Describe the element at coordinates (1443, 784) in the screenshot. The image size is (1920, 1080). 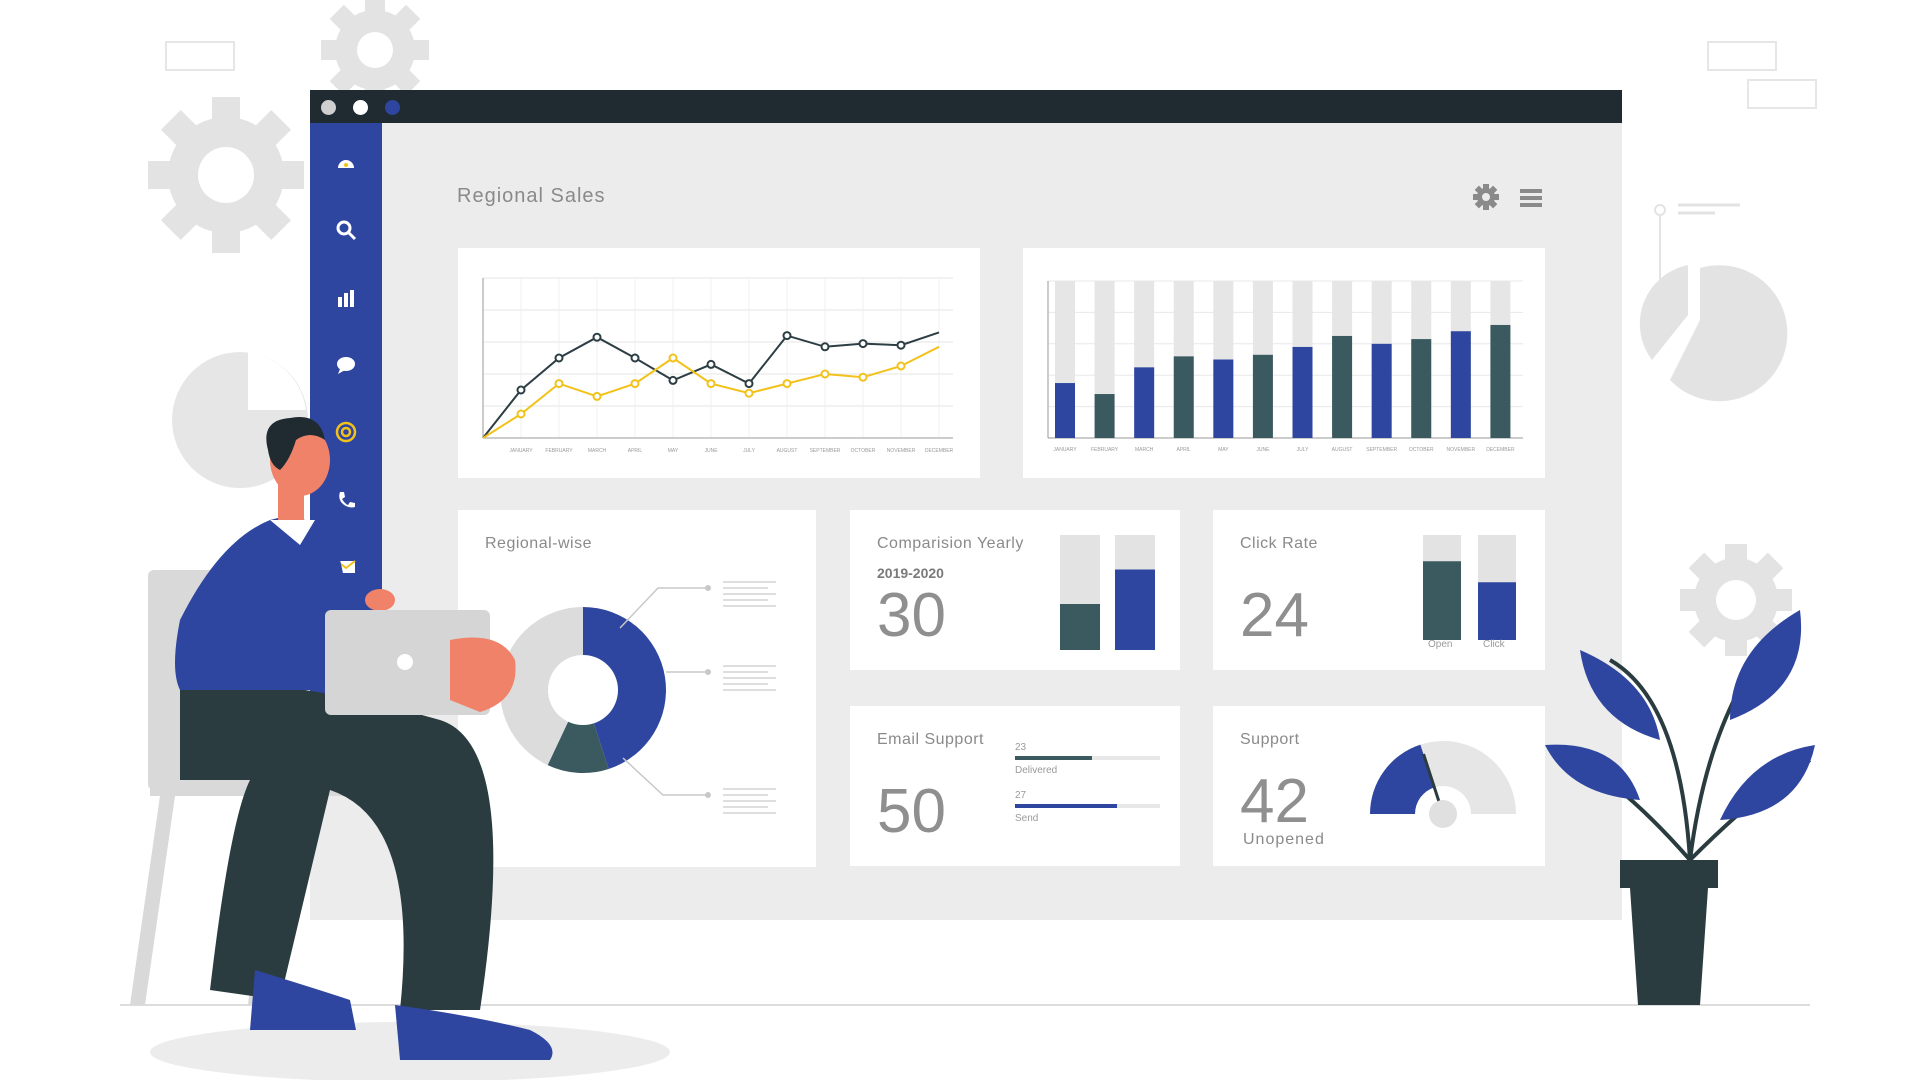
I see `support-gauge` at that location.